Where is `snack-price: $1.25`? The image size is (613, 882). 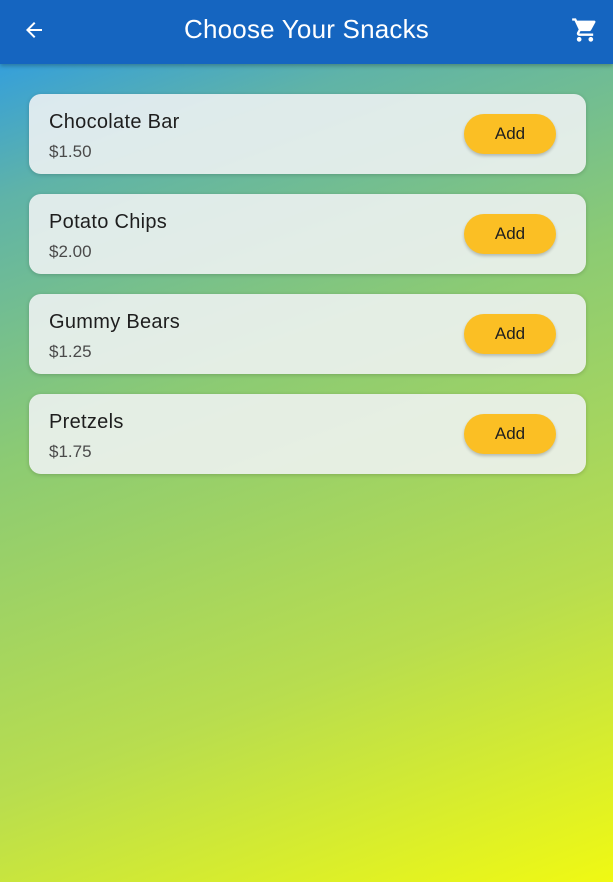
snack-price: $1.25 is located at coordinates (70, 351).